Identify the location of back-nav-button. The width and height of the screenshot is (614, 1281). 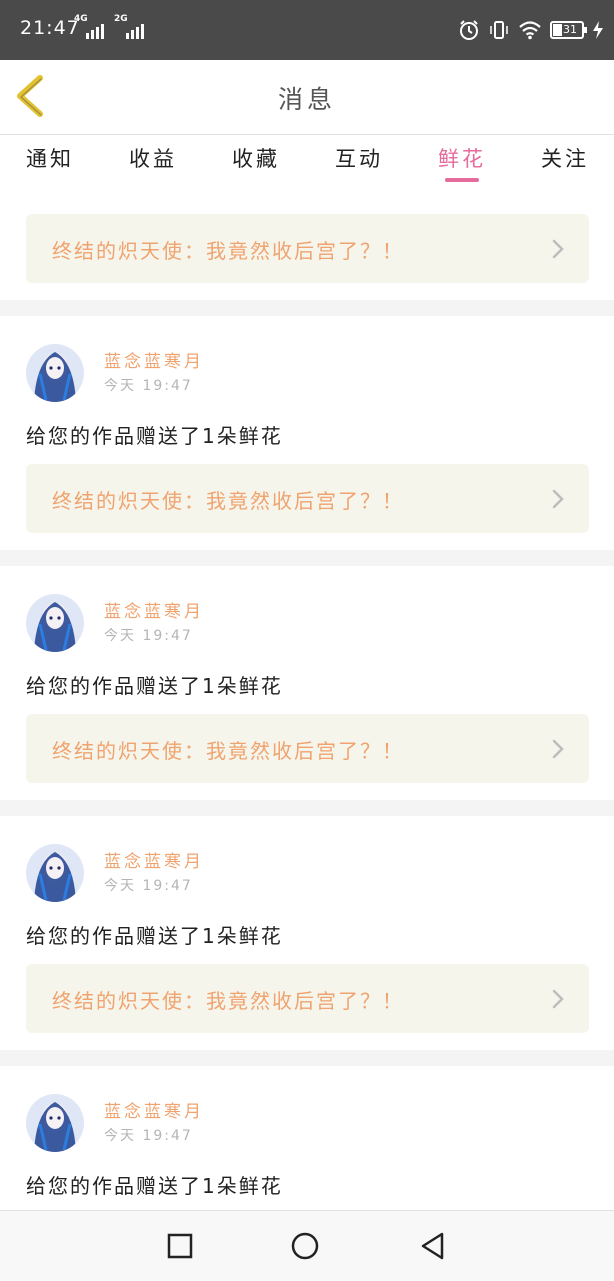
(433, 1246).